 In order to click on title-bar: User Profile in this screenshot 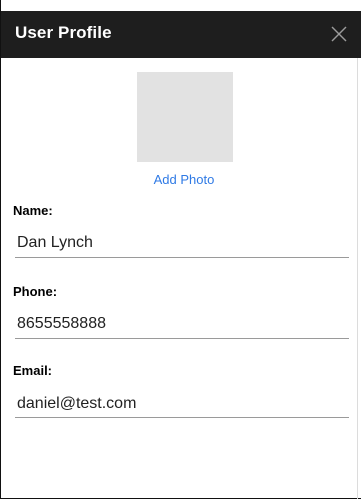, I will do `click(181, 34)`.